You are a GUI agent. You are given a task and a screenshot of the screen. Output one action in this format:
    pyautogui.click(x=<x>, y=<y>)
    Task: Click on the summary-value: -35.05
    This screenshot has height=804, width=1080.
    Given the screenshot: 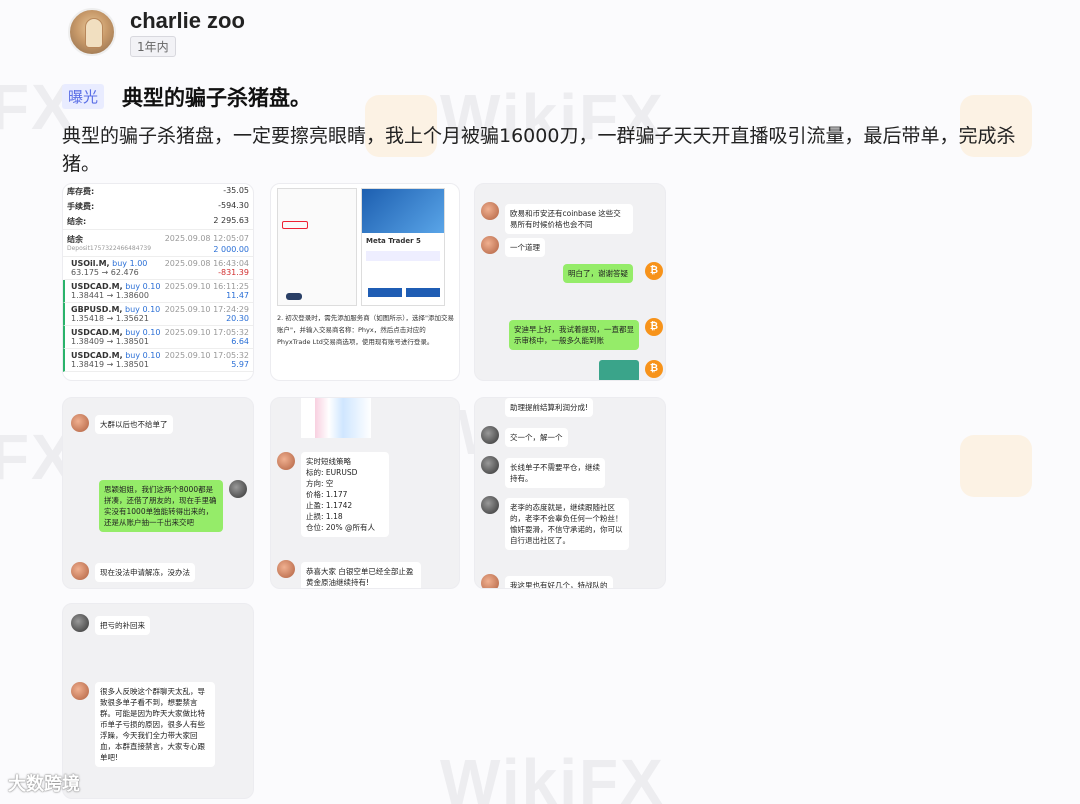 What is the action you would take?
    pyautogui.click(x=236, y=190)
    